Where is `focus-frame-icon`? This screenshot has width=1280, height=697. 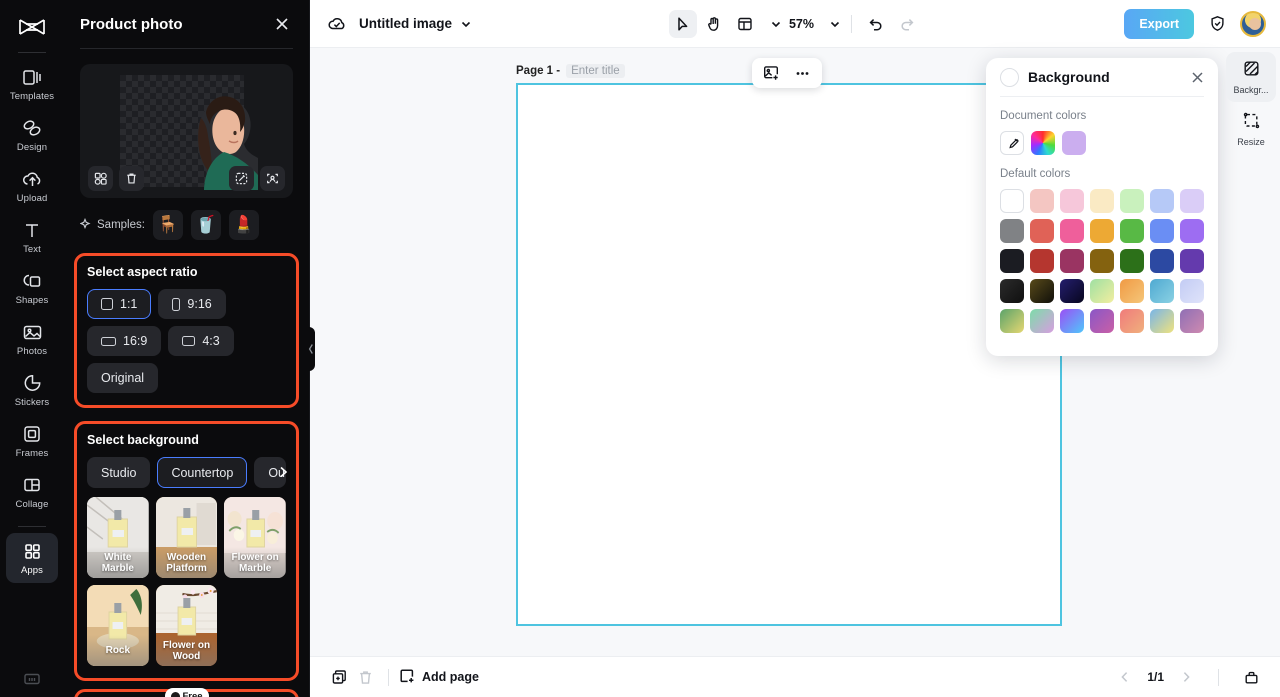
focus-frame-icon is located at coordinates (272, 178).